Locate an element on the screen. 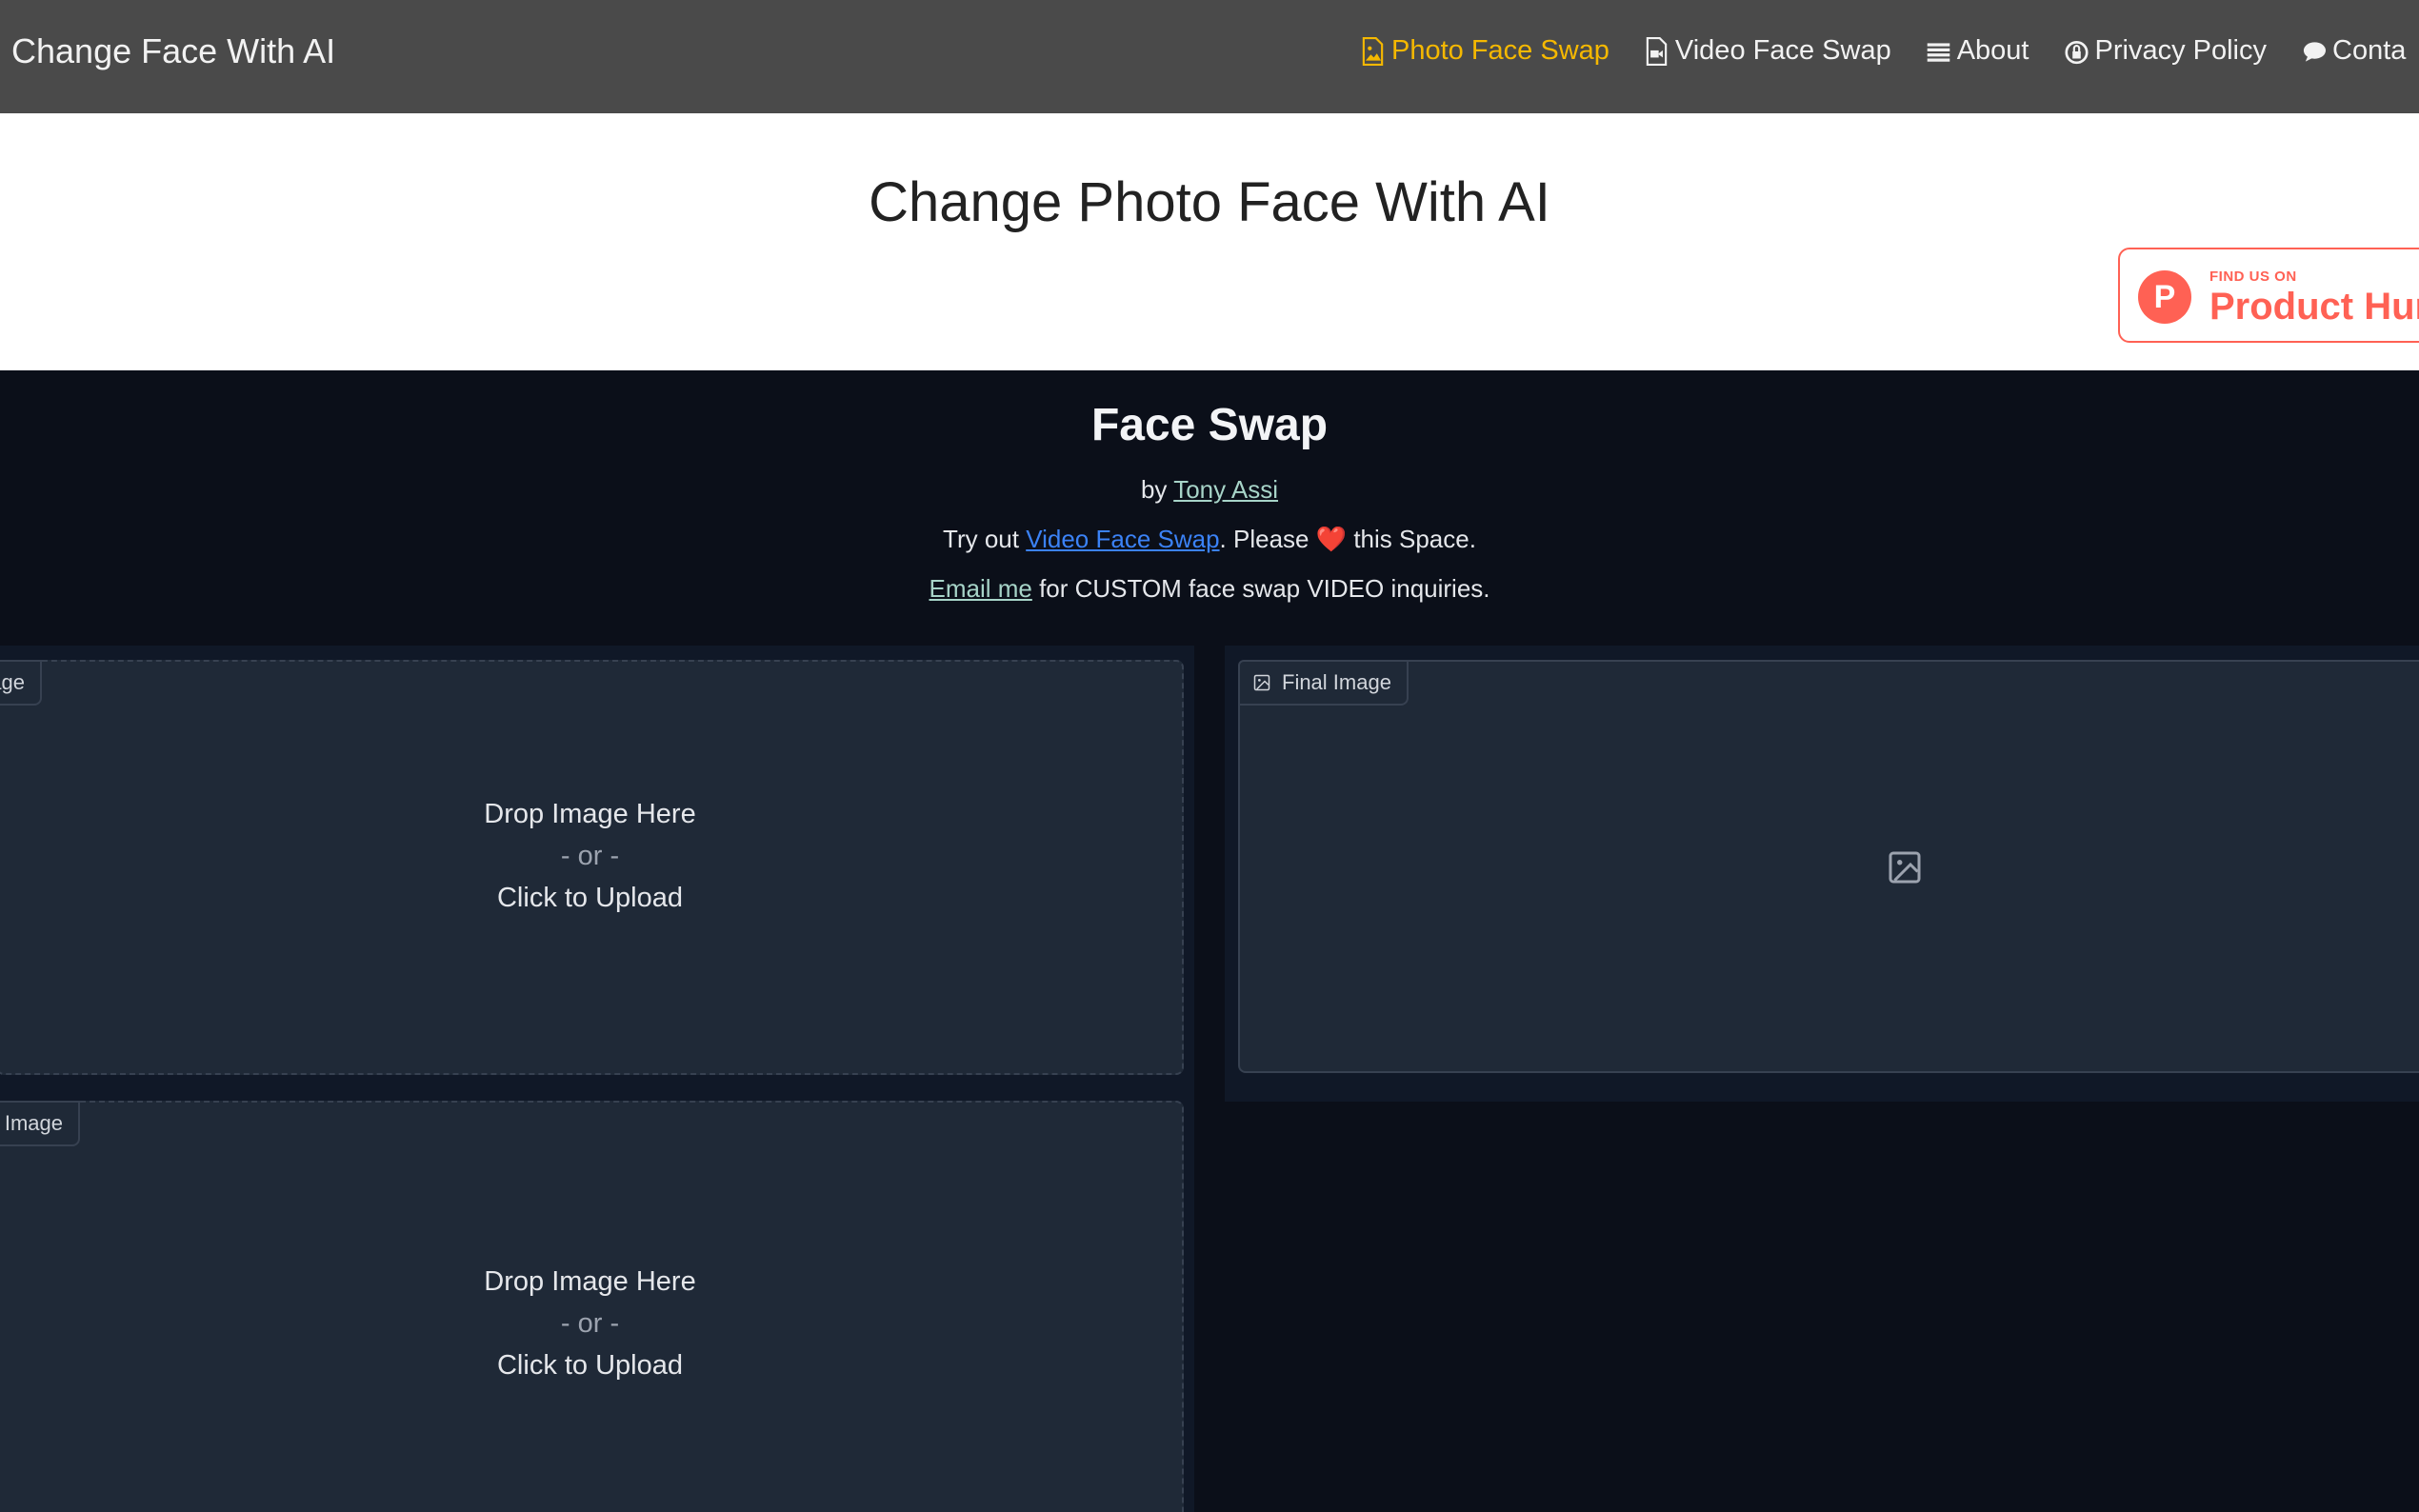 The width and height of the screenshot is (2419, 1512). byline: by Tony Assi is located at coordinates (1209, 490).